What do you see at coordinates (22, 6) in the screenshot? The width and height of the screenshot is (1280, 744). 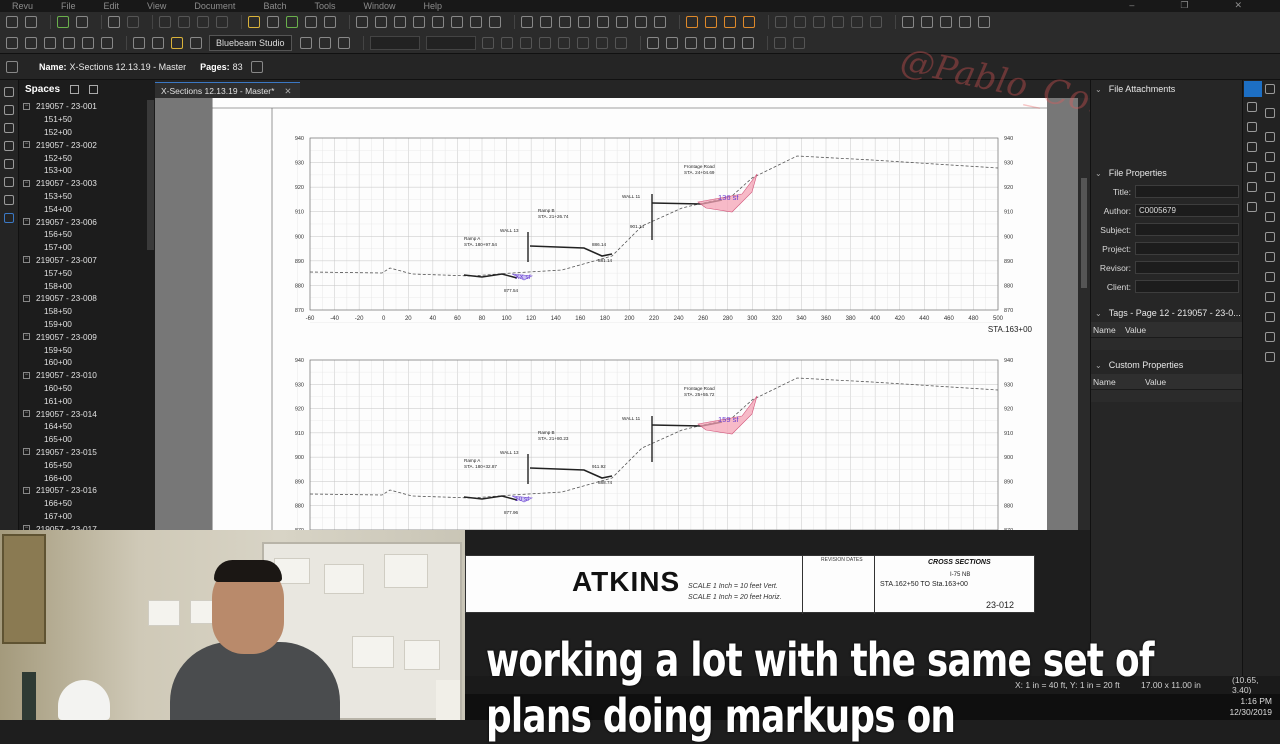 I see `menu-revu: Revu` at bounding box center [22, 6].